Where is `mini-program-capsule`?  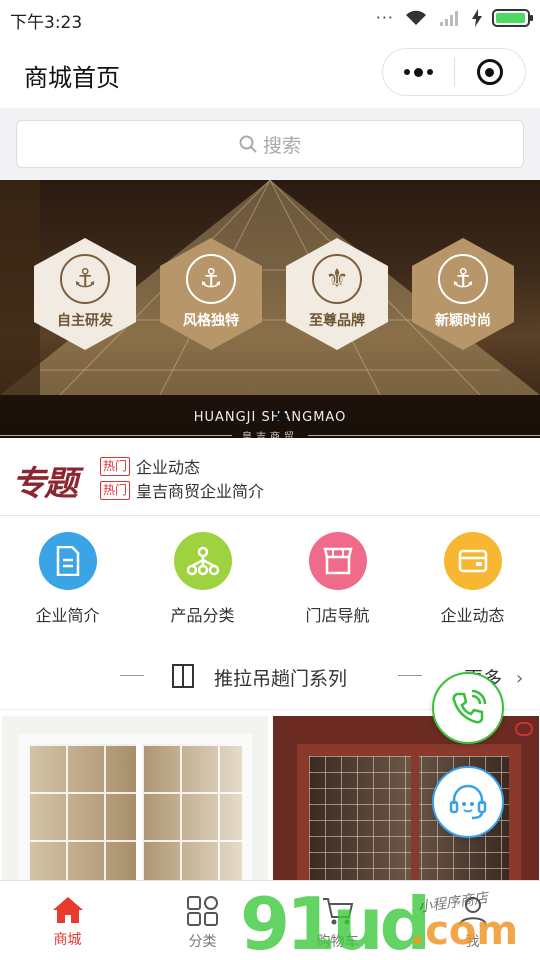 mini-program-capsule is located at coordinates (454, 72).